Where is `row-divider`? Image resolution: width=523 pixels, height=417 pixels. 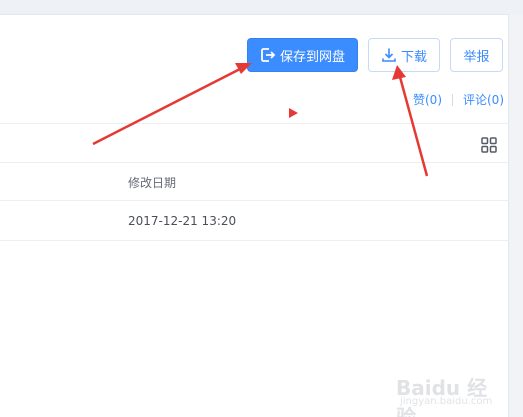 row-divider is located at coordinates (254, 240).